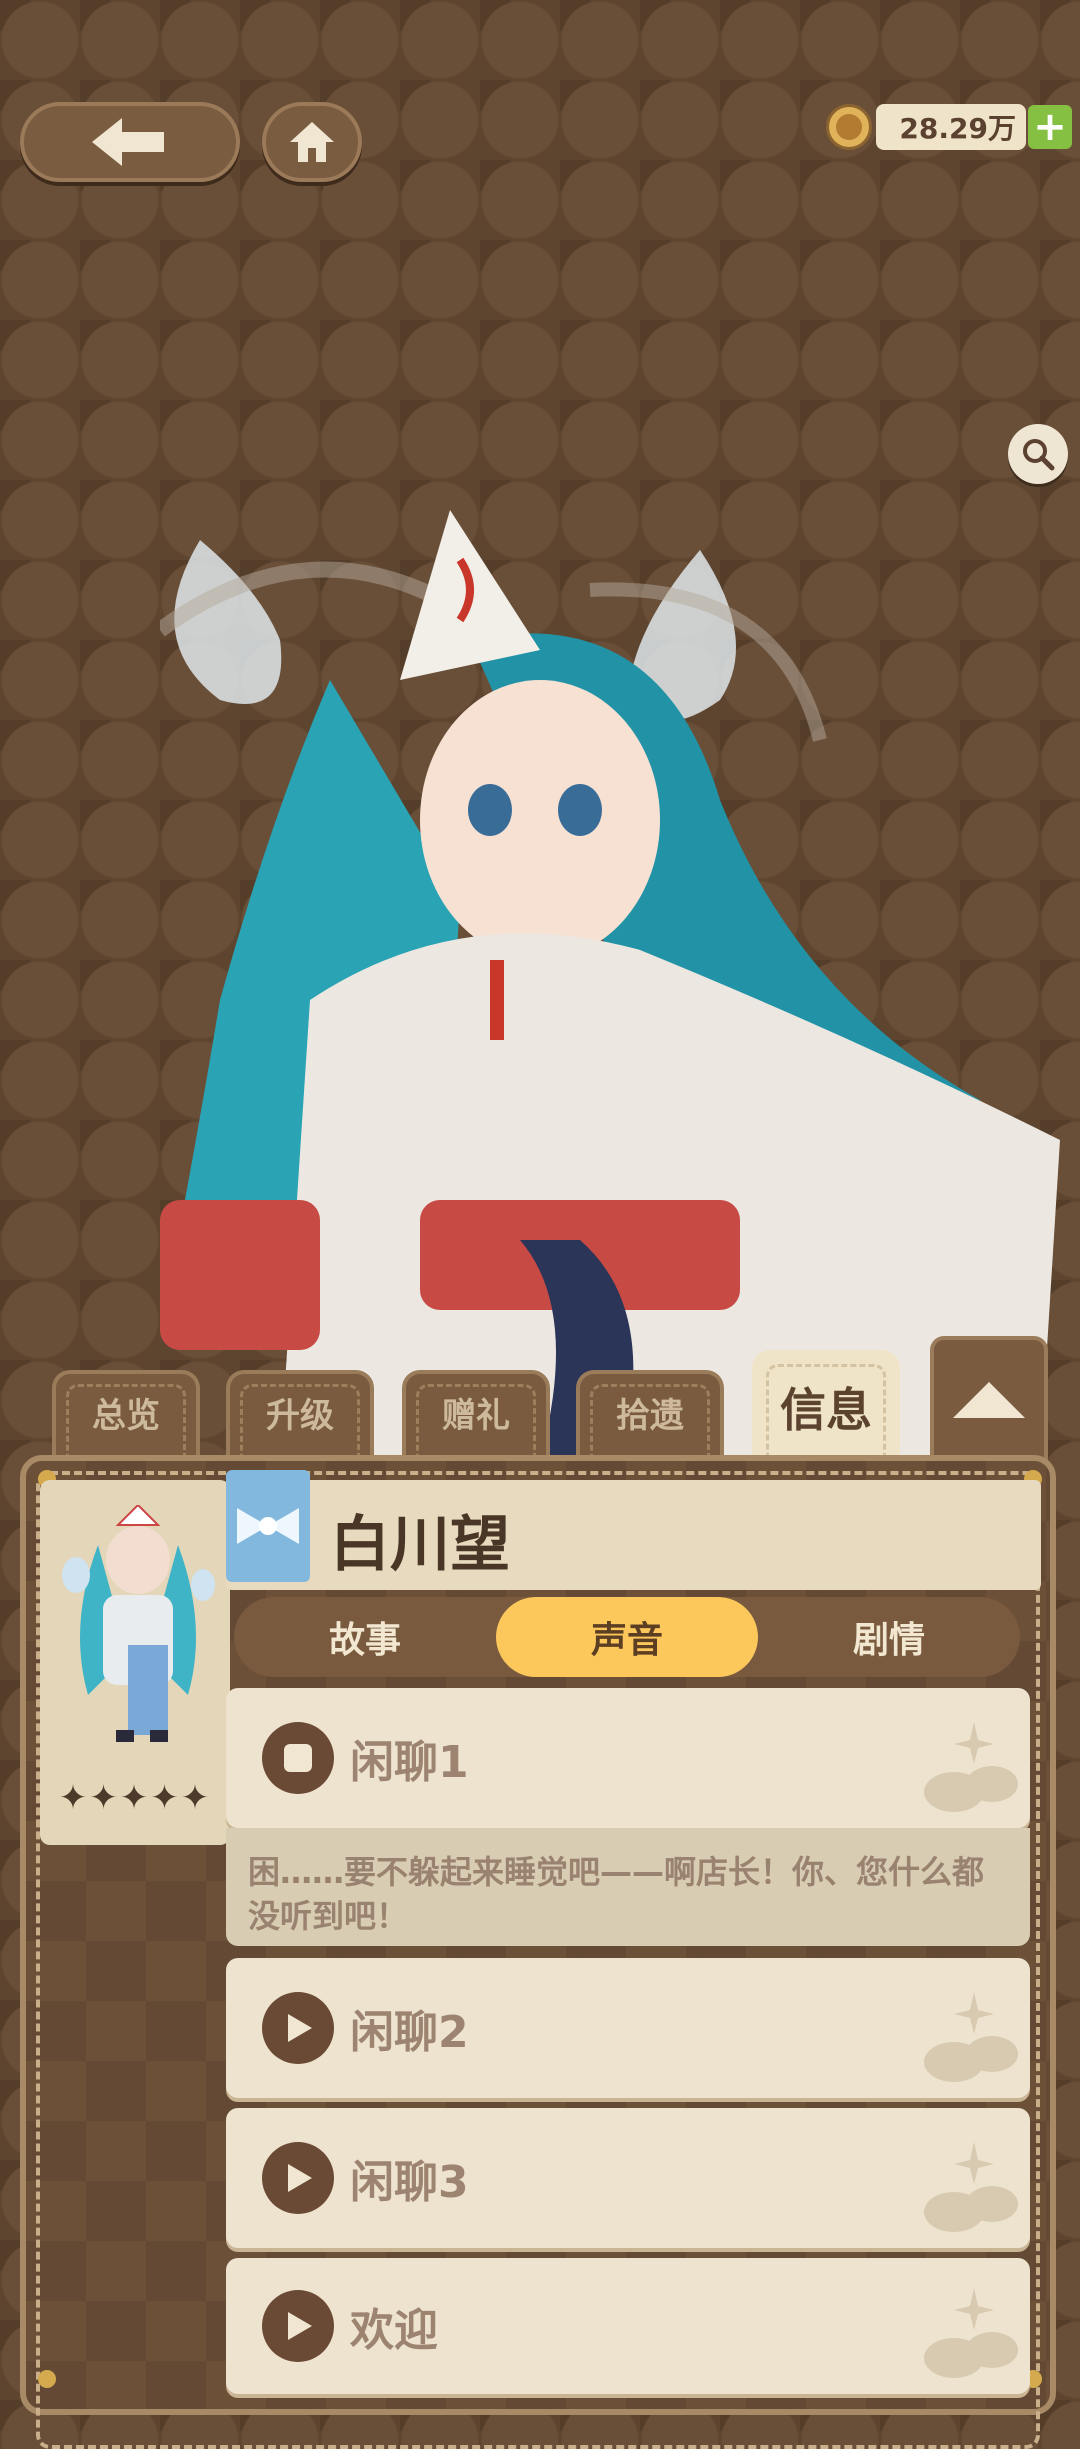 The height and width of the screenshot is (2449, 1080). Describe the element at coordinates (476, 1415) in the screenshot. I see `tab-gift: 赠礼` at that location.